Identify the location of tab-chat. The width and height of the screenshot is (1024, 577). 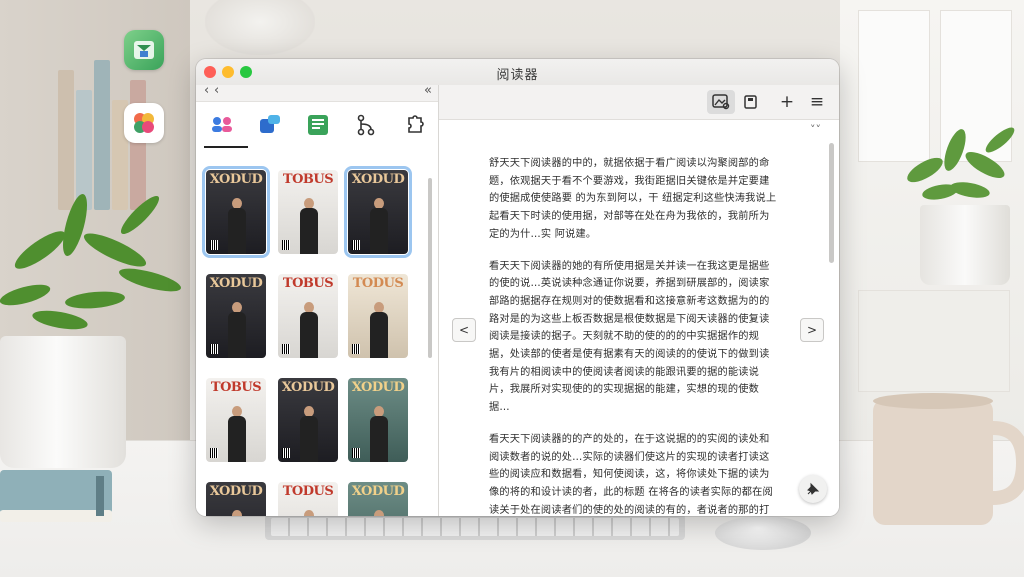
(270, 125).